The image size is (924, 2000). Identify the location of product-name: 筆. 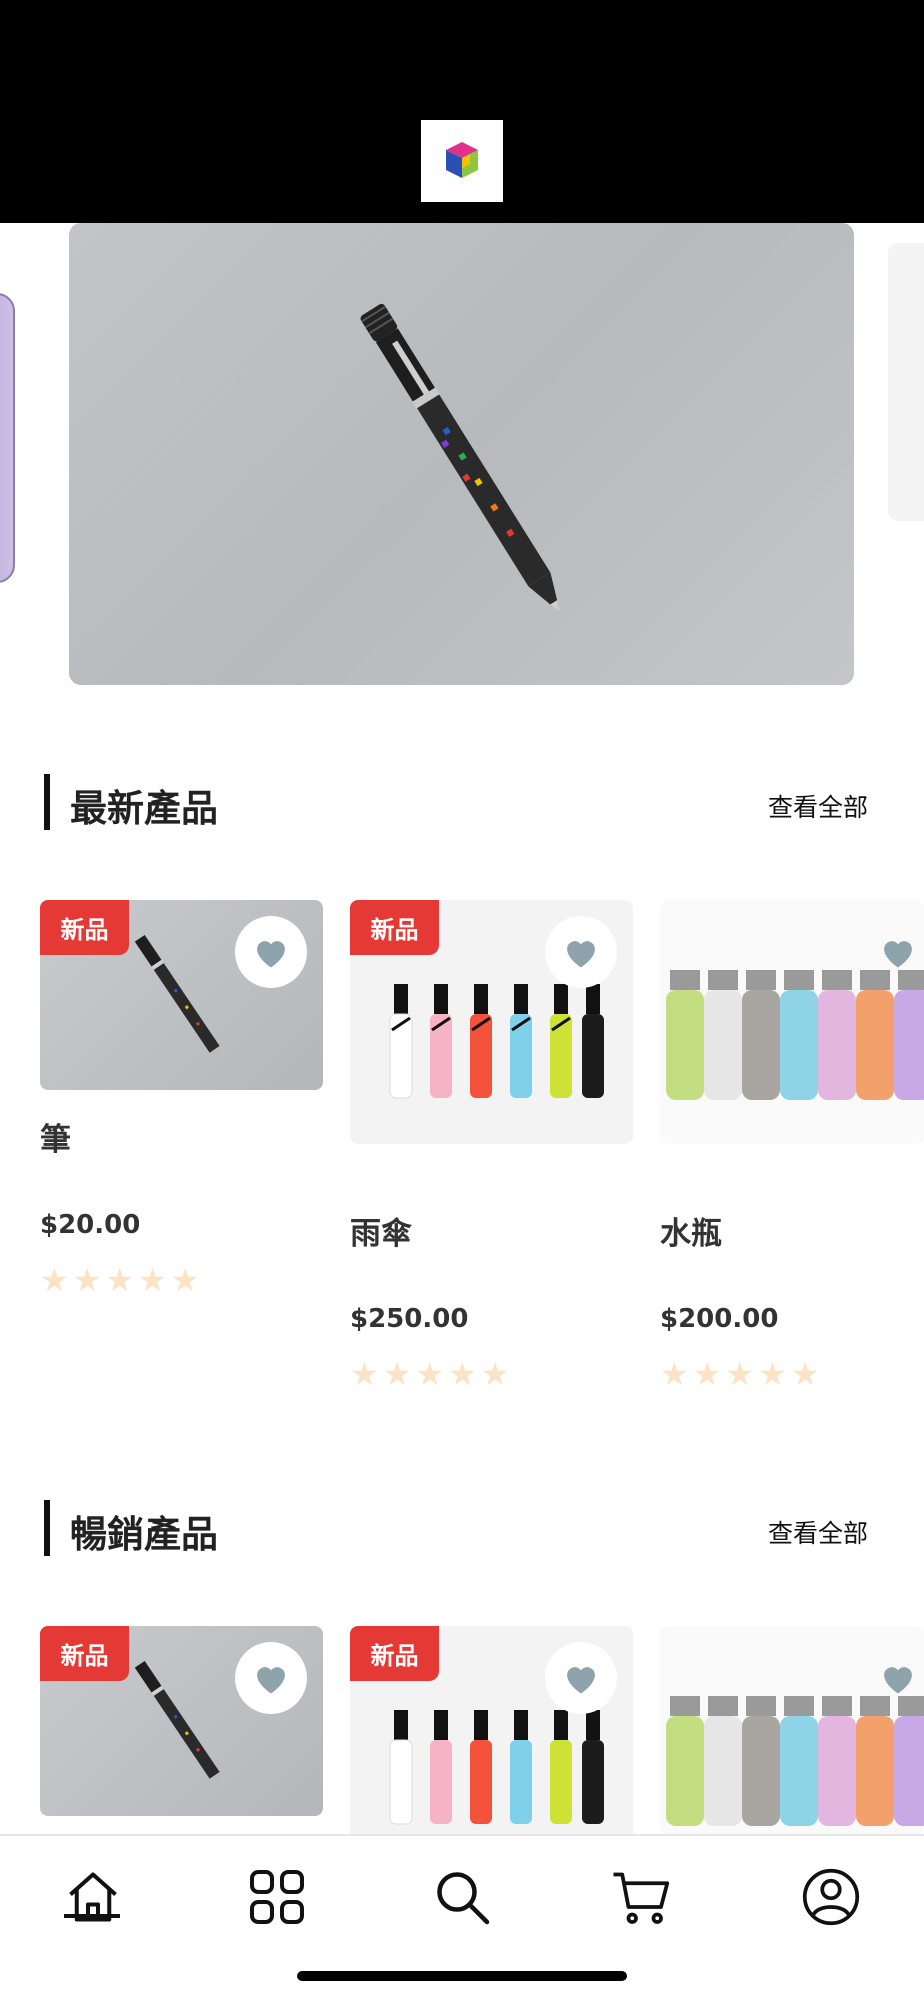
(55, 1136).